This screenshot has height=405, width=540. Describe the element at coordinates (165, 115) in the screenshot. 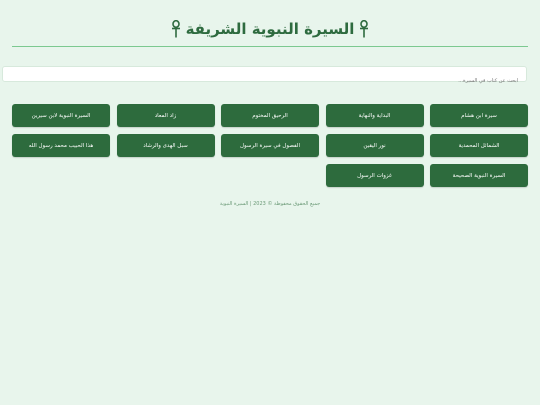

I see `book-button: زاد المعاد` at that location.